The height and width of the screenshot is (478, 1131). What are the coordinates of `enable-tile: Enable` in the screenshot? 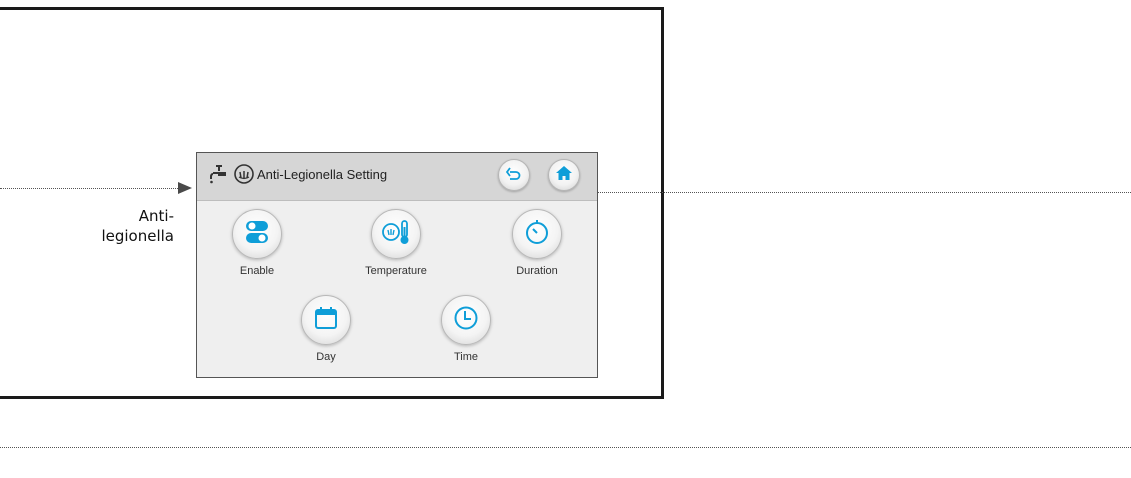 It's located at (257, 243).